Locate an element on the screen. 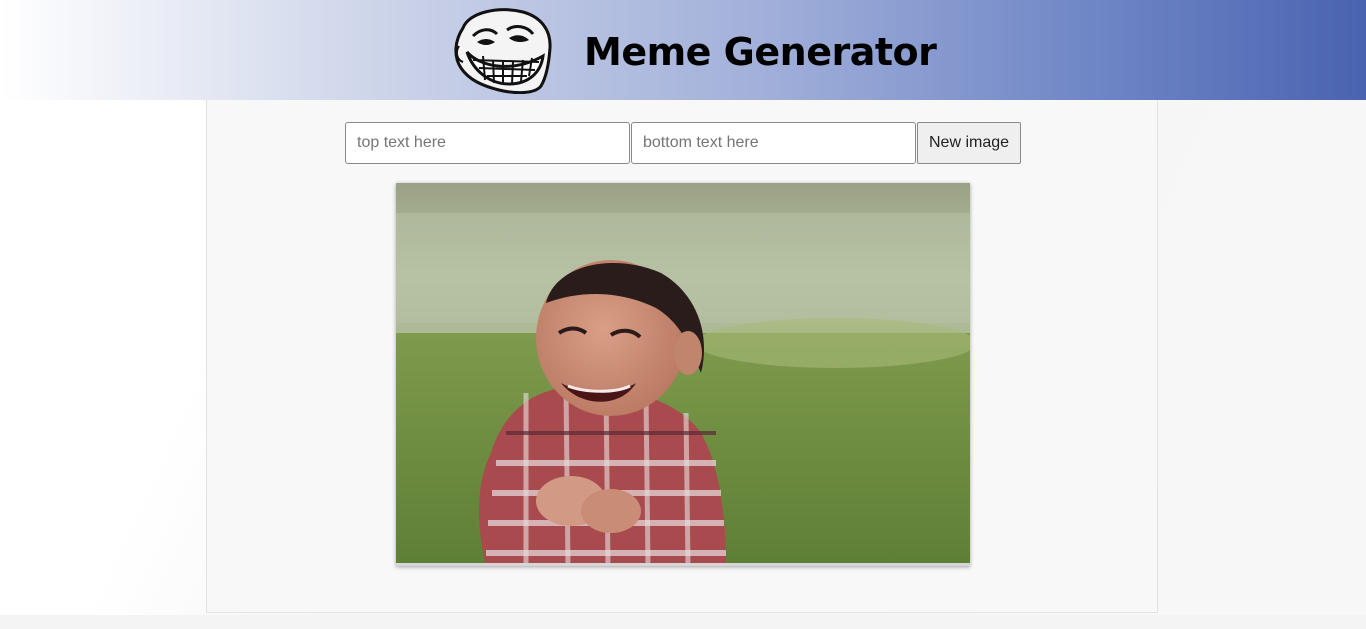  troll-face-icon is located at coordinates (503, 51).